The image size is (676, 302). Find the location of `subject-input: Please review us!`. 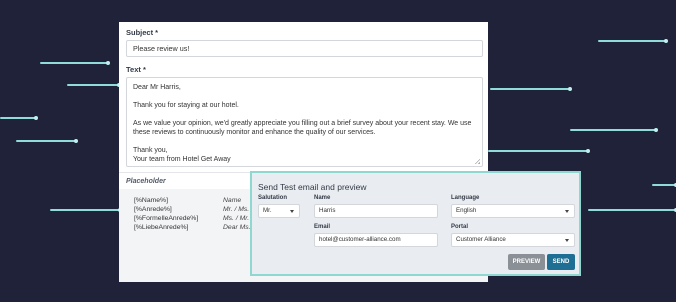

subject-input: Please review us! is located at coordinates (304, 48).